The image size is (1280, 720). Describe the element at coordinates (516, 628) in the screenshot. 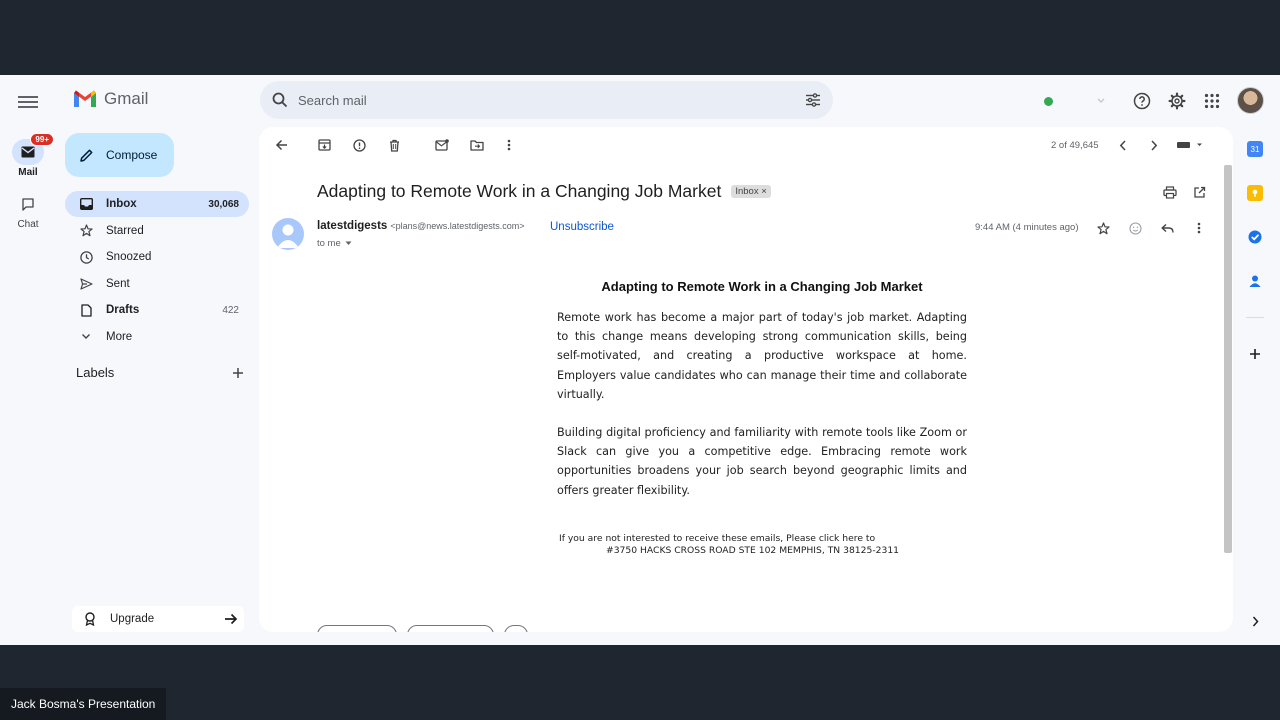

I see `emoji-button` at that location.